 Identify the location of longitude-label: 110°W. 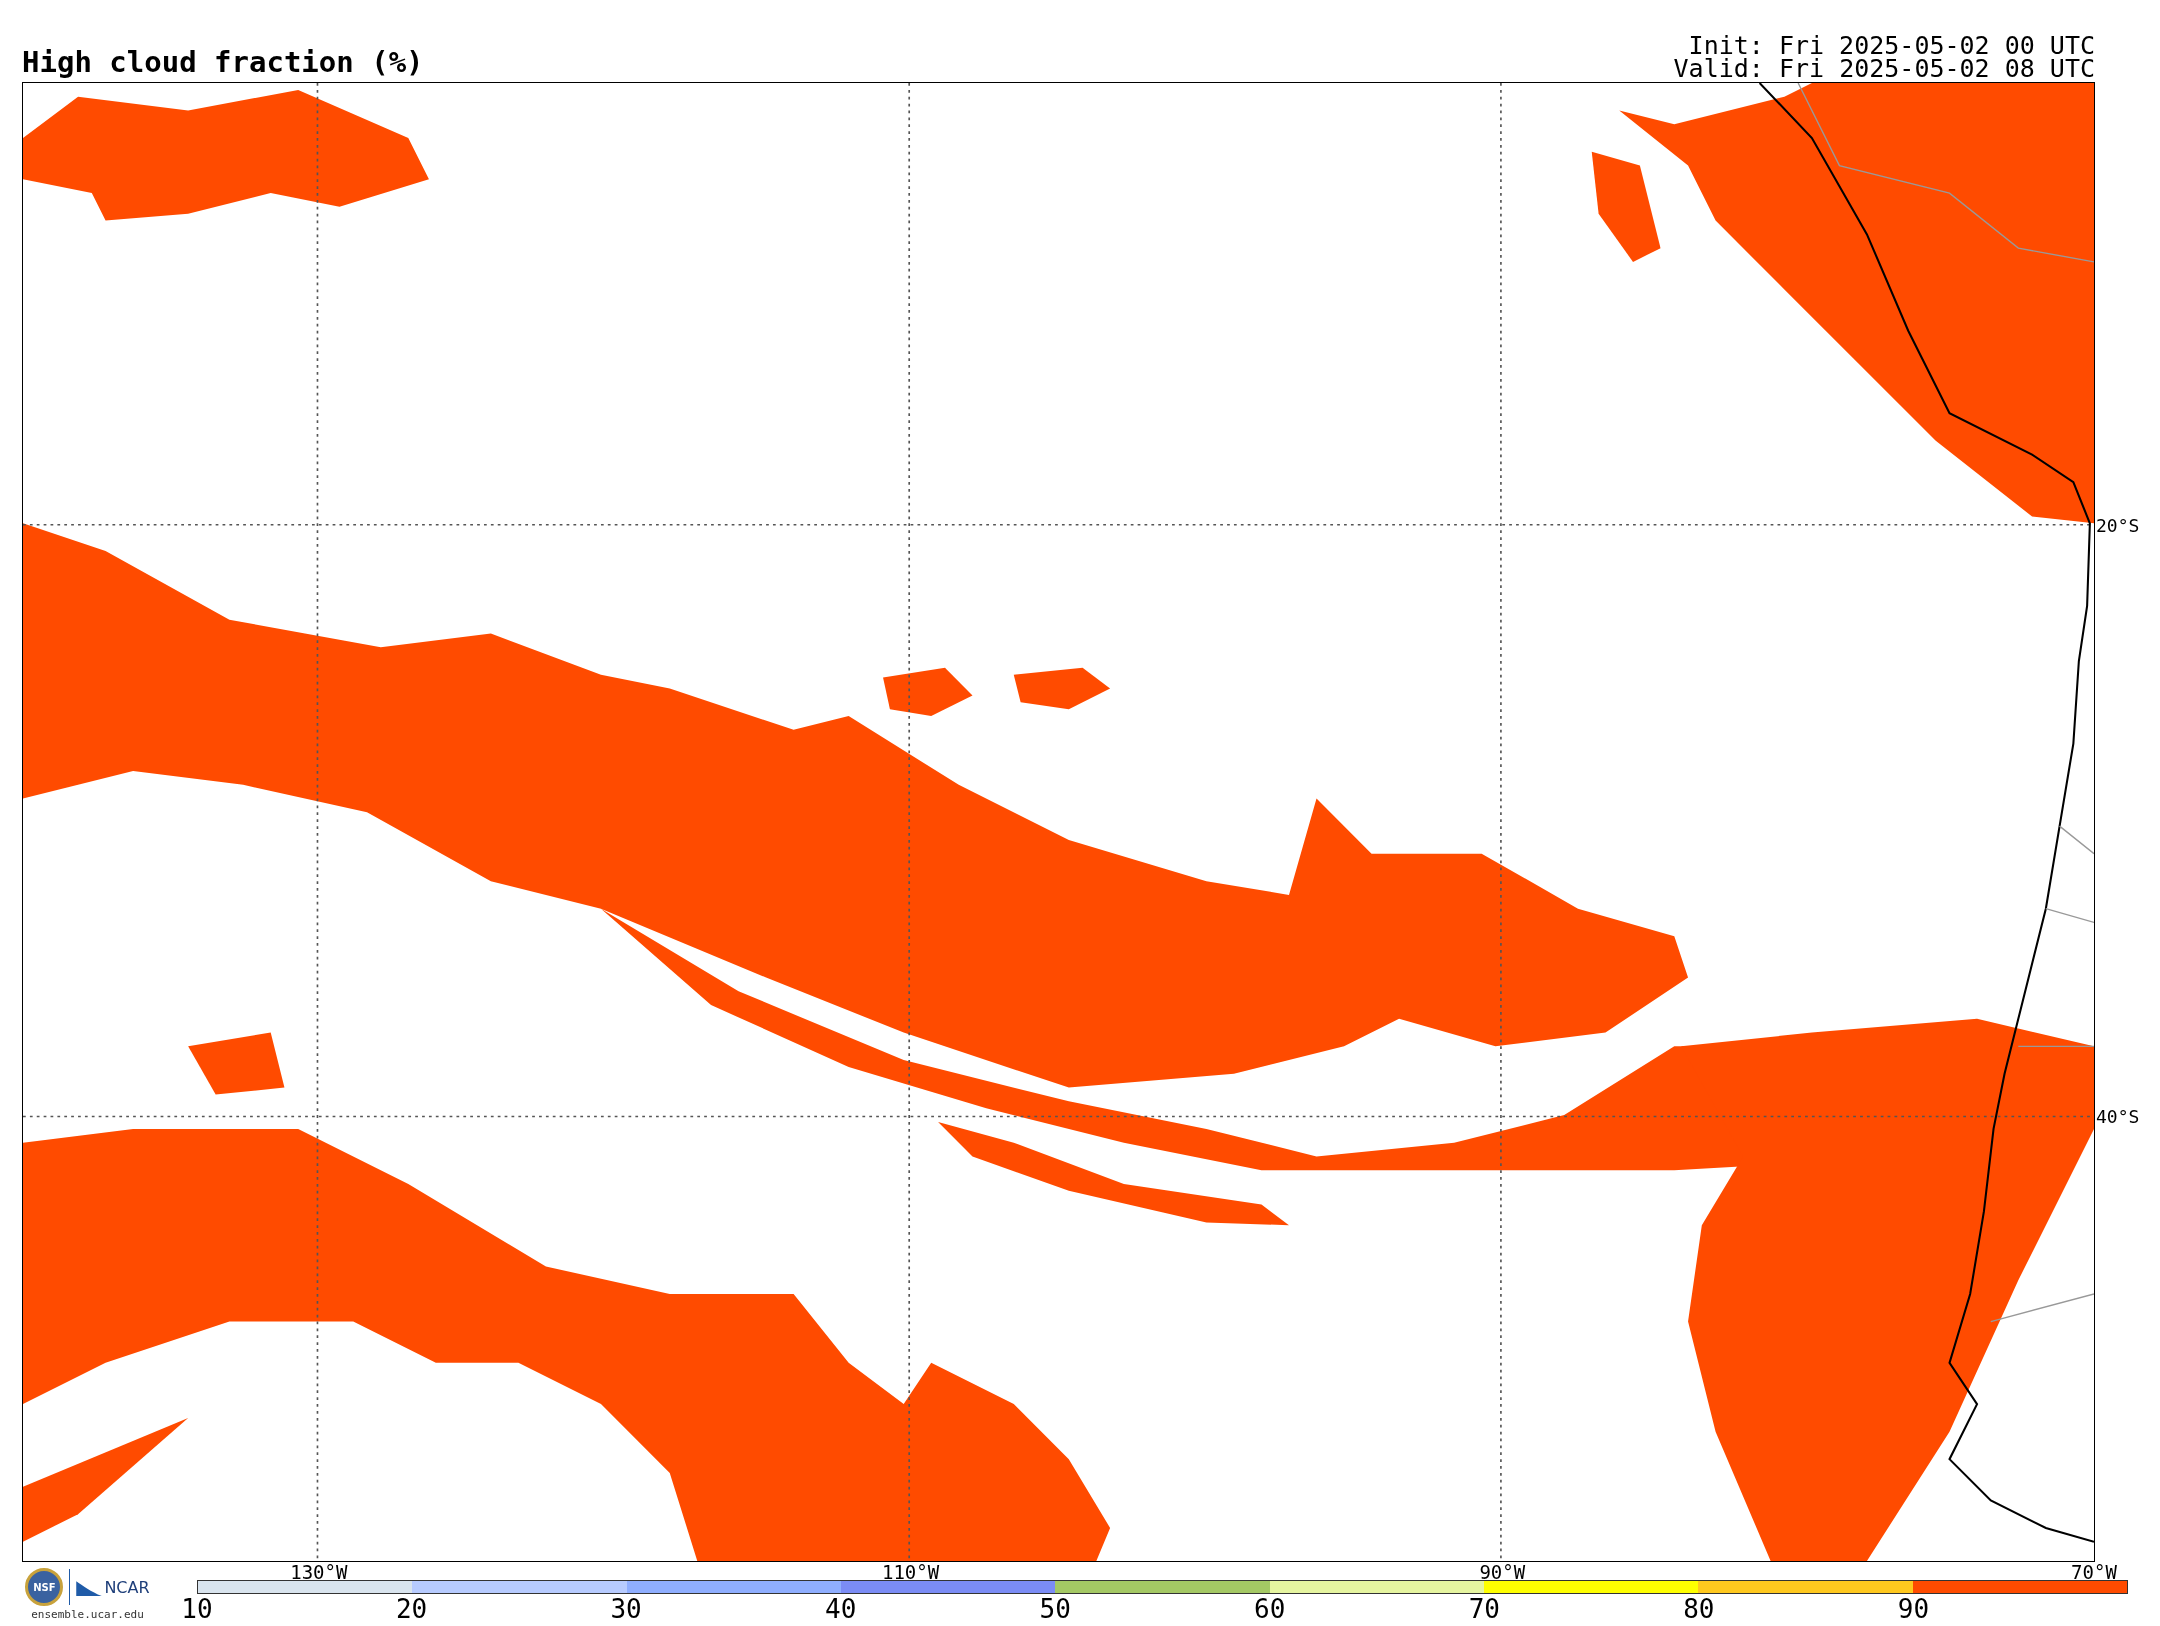
(910, 1572).